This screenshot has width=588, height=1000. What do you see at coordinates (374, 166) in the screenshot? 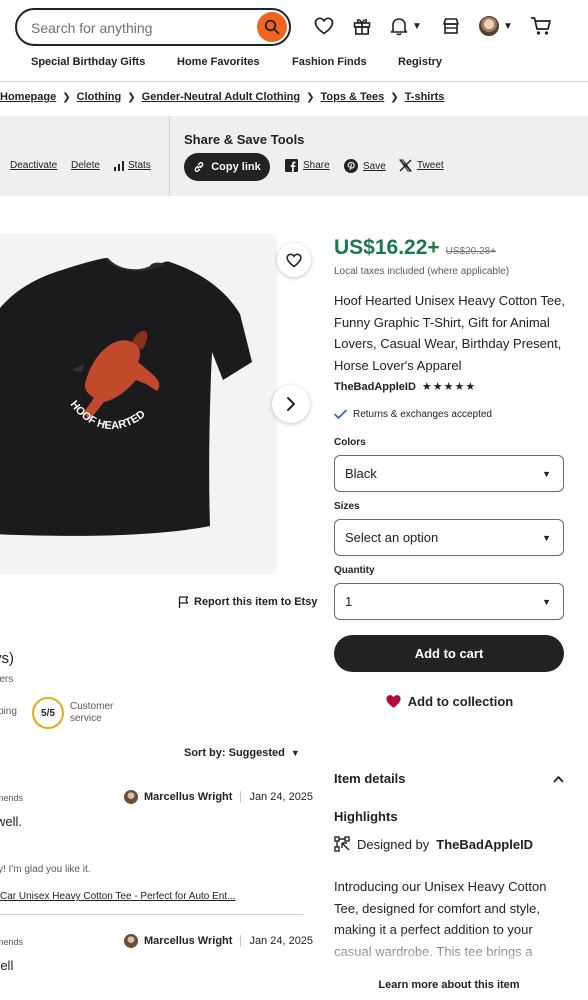
I see `pinterest-save-label: Save` at bounding box center [374, 166].